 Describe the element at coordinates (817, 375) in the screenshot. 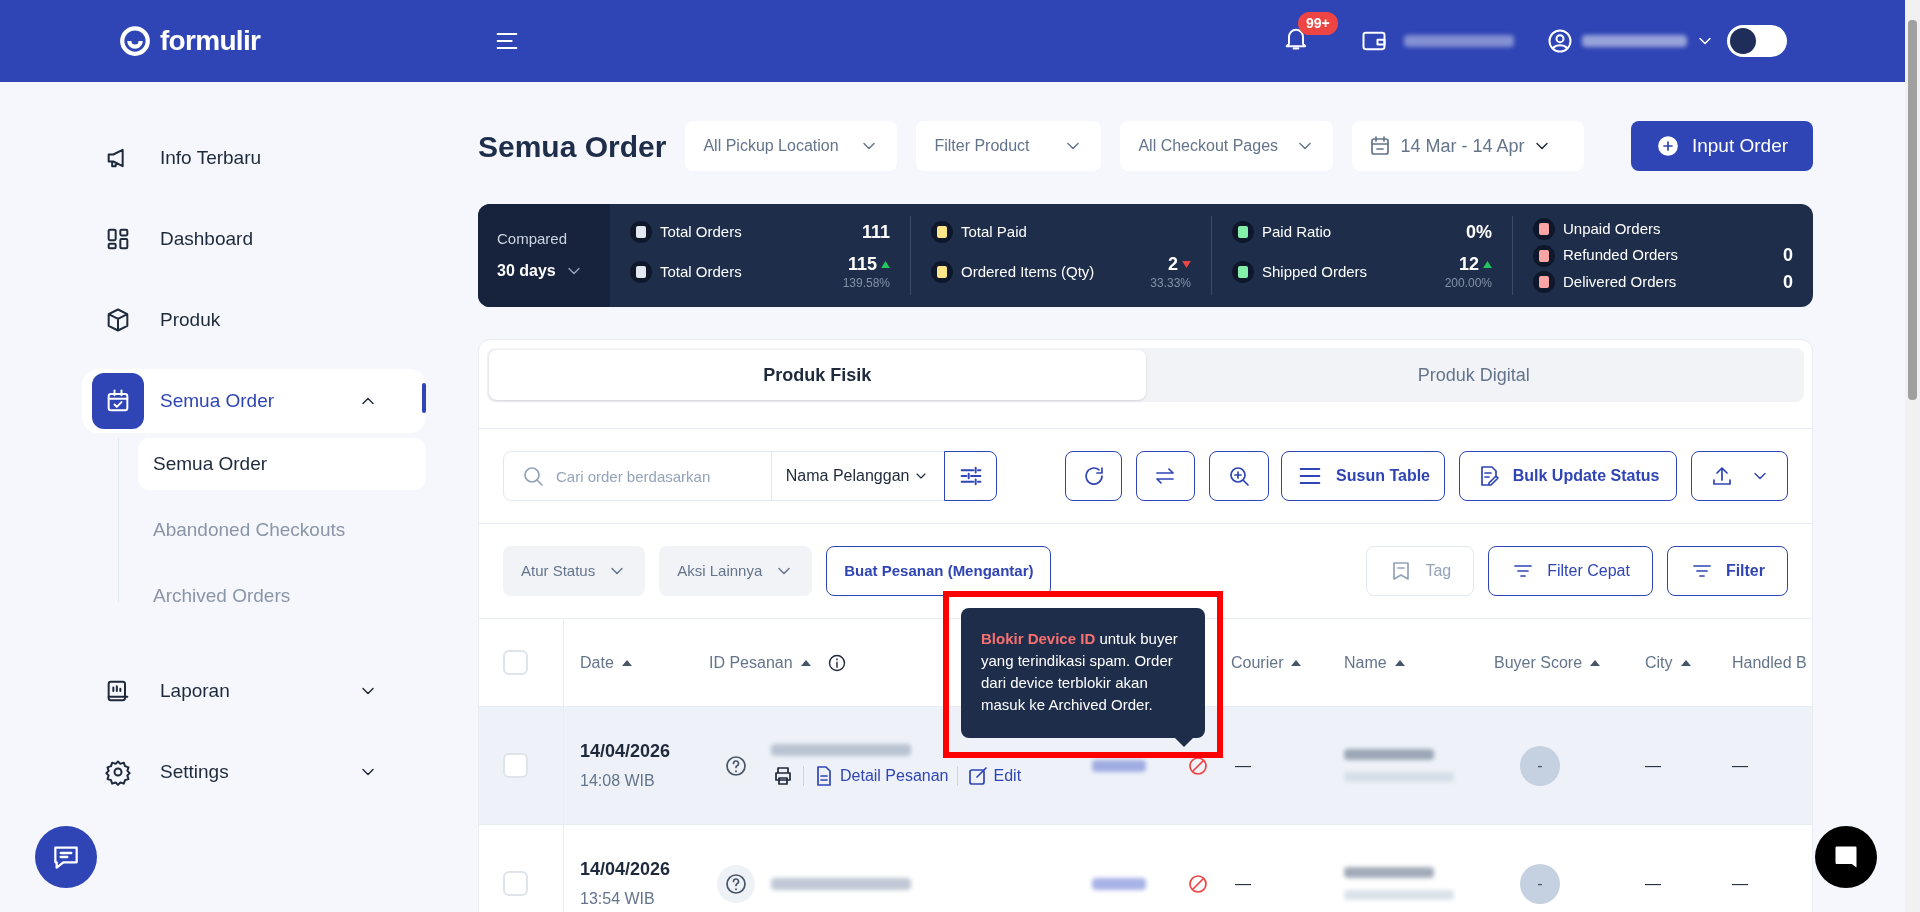

I see `tab: Produk Fisik` at that location.